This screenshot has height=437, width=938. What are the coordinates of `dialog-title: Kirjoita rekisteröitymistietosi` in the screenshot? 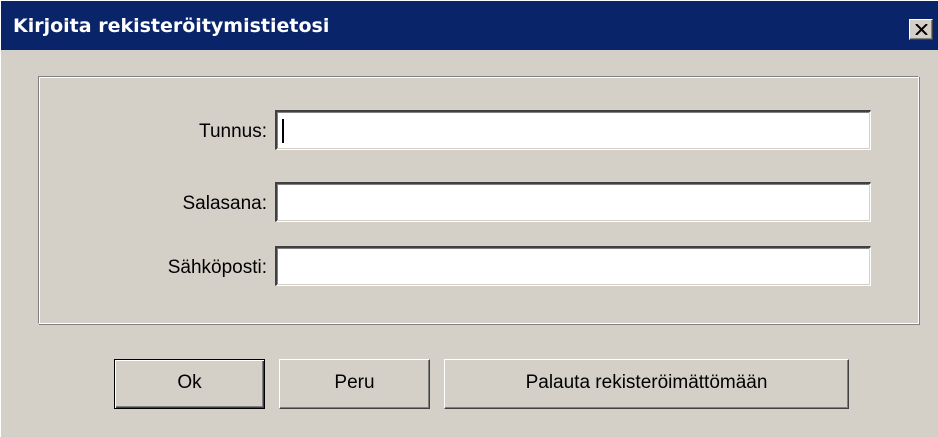 It's located at (171, 26).